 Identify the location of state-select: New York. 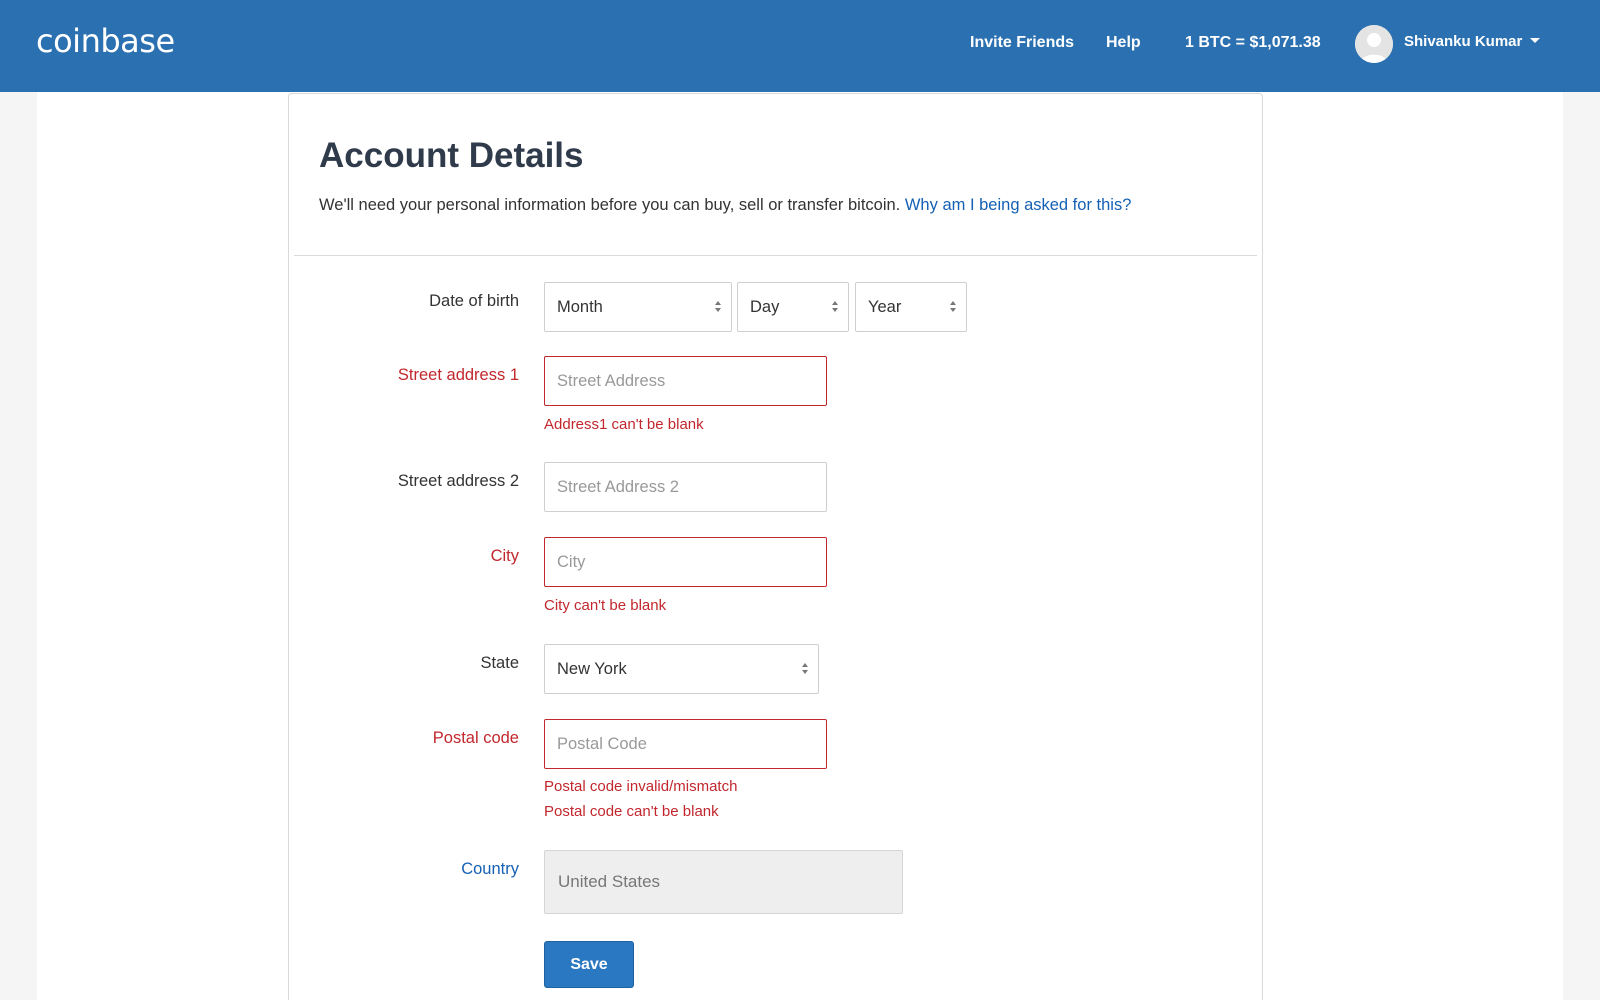
(681, 669).